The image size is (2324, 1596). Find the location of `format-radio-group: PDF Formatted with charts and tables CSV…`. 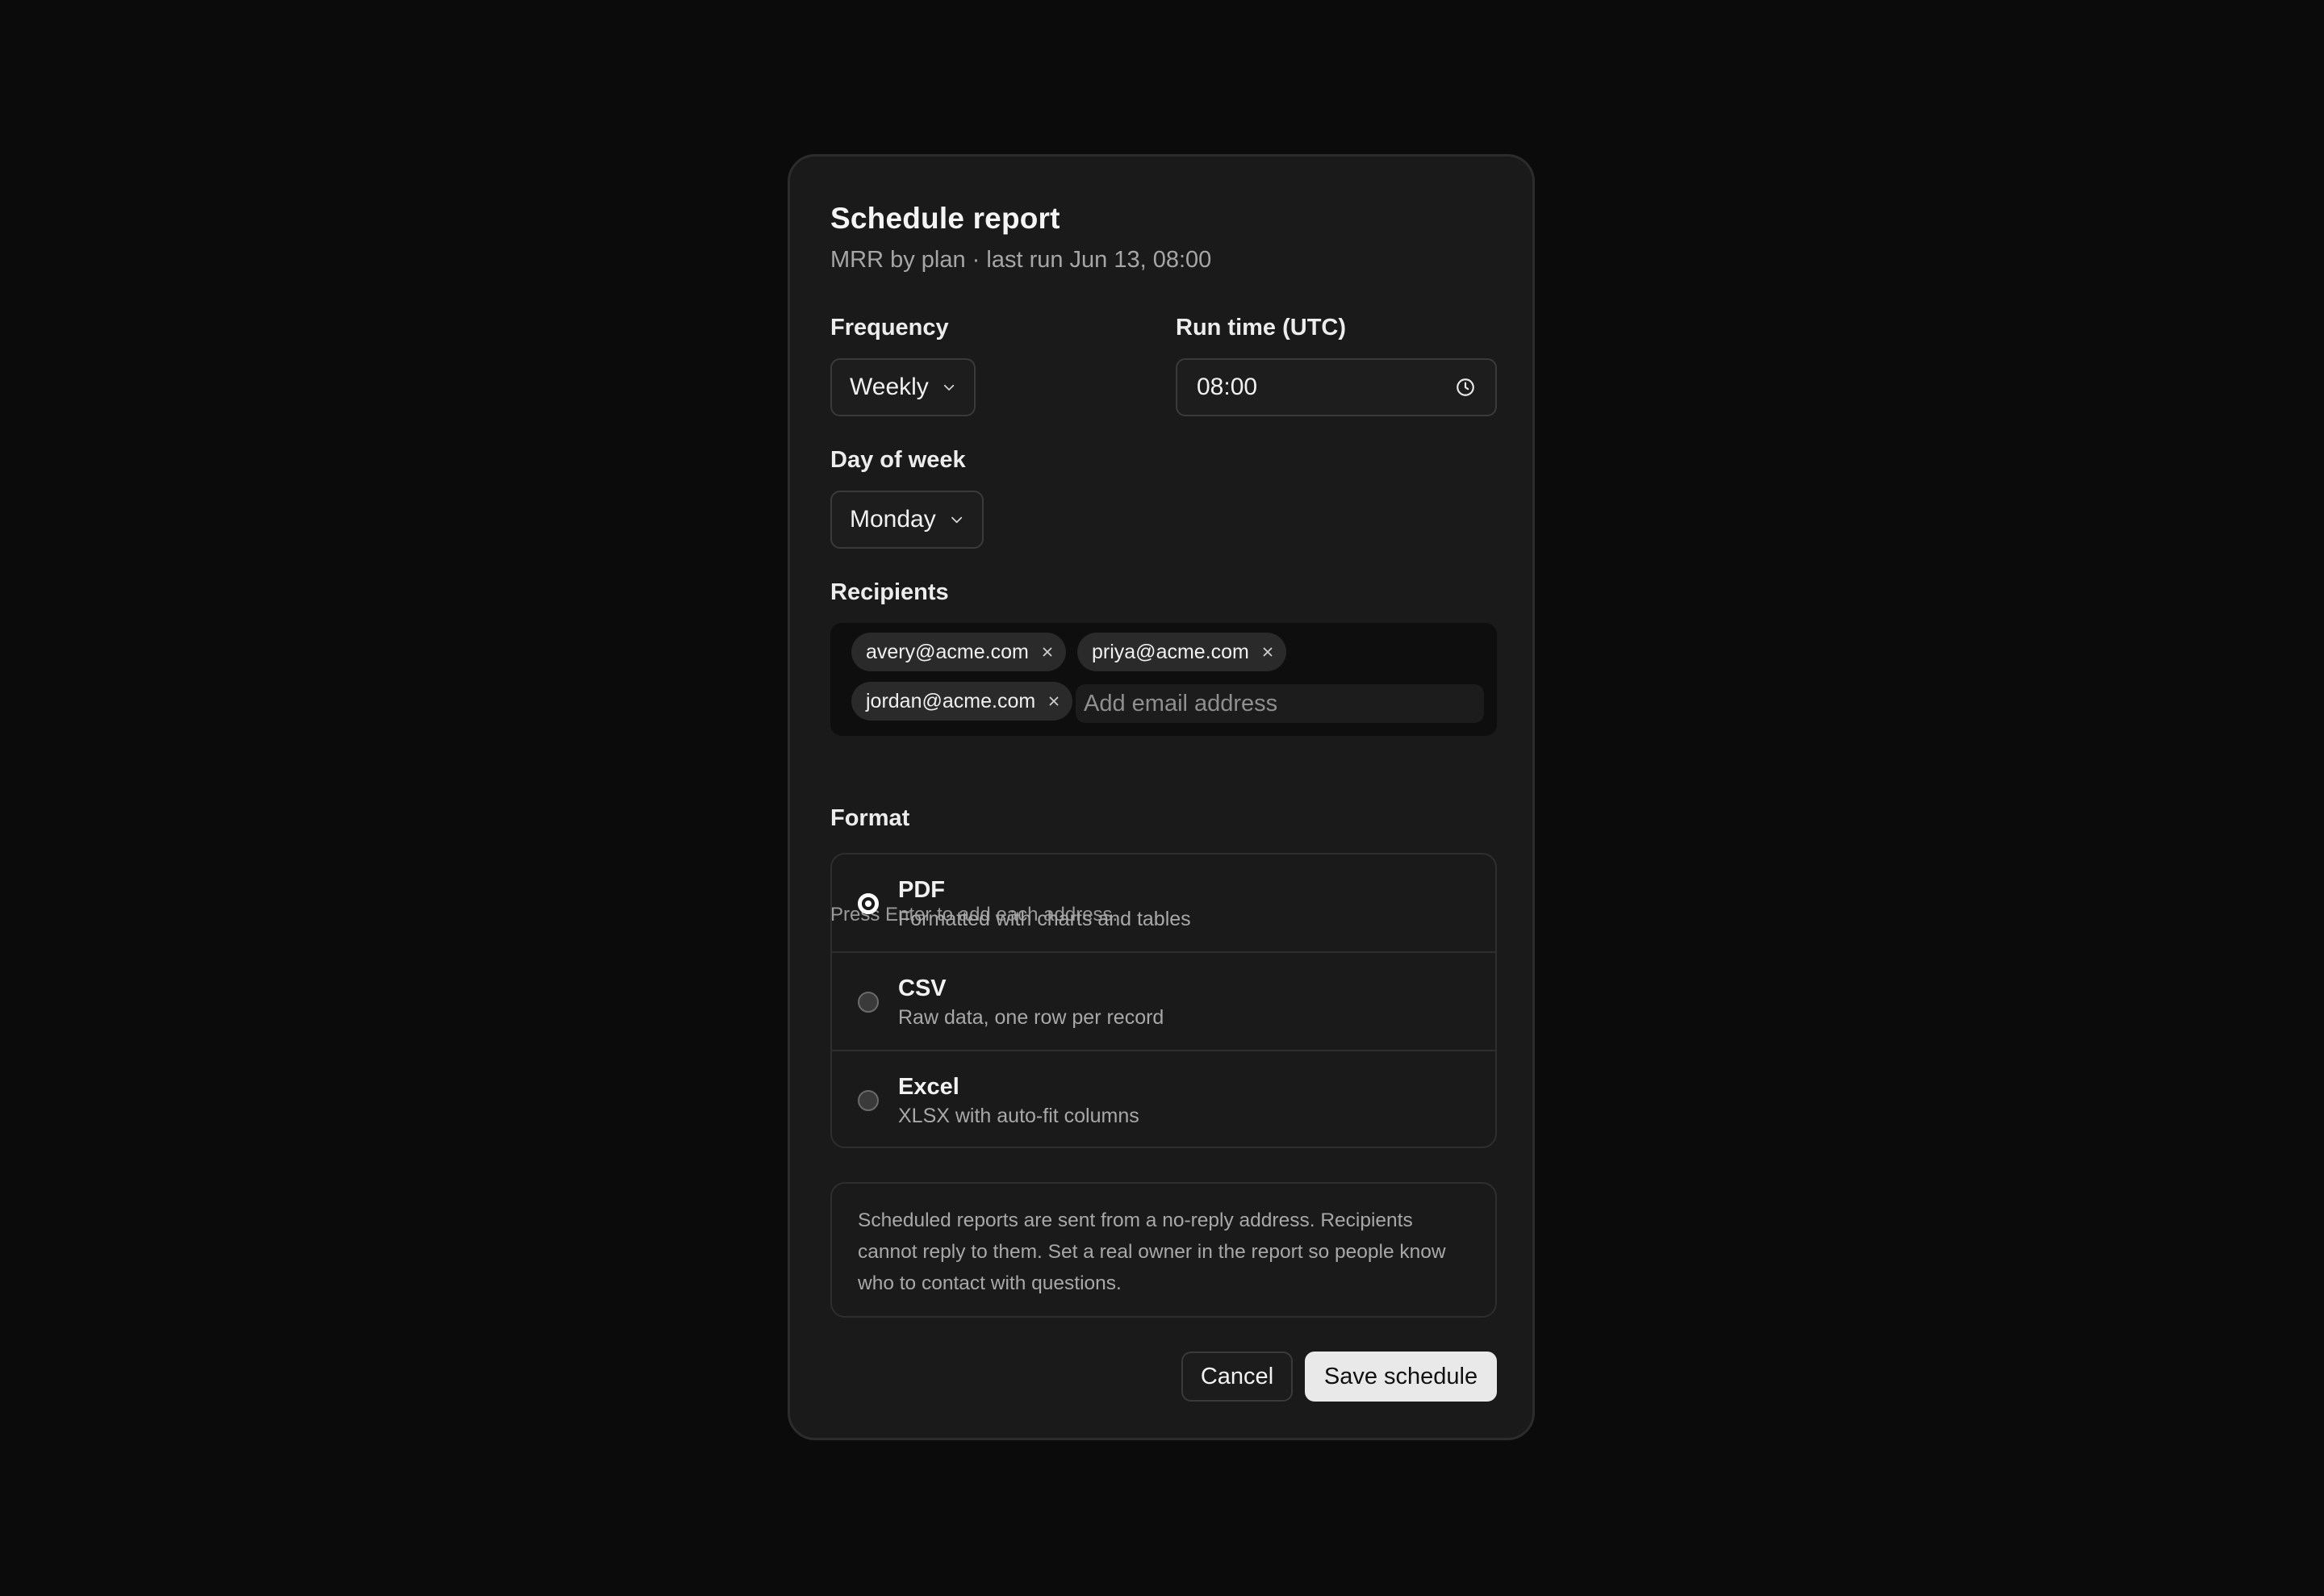

format-radio-group: PDF Formatted with charts and tables CSV… is located at coordinates (1164, 1000).